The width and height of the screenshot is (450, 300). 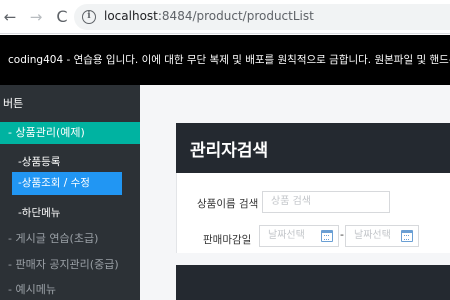 I want to click on reload-icon: C, so click(x=62, y=17).